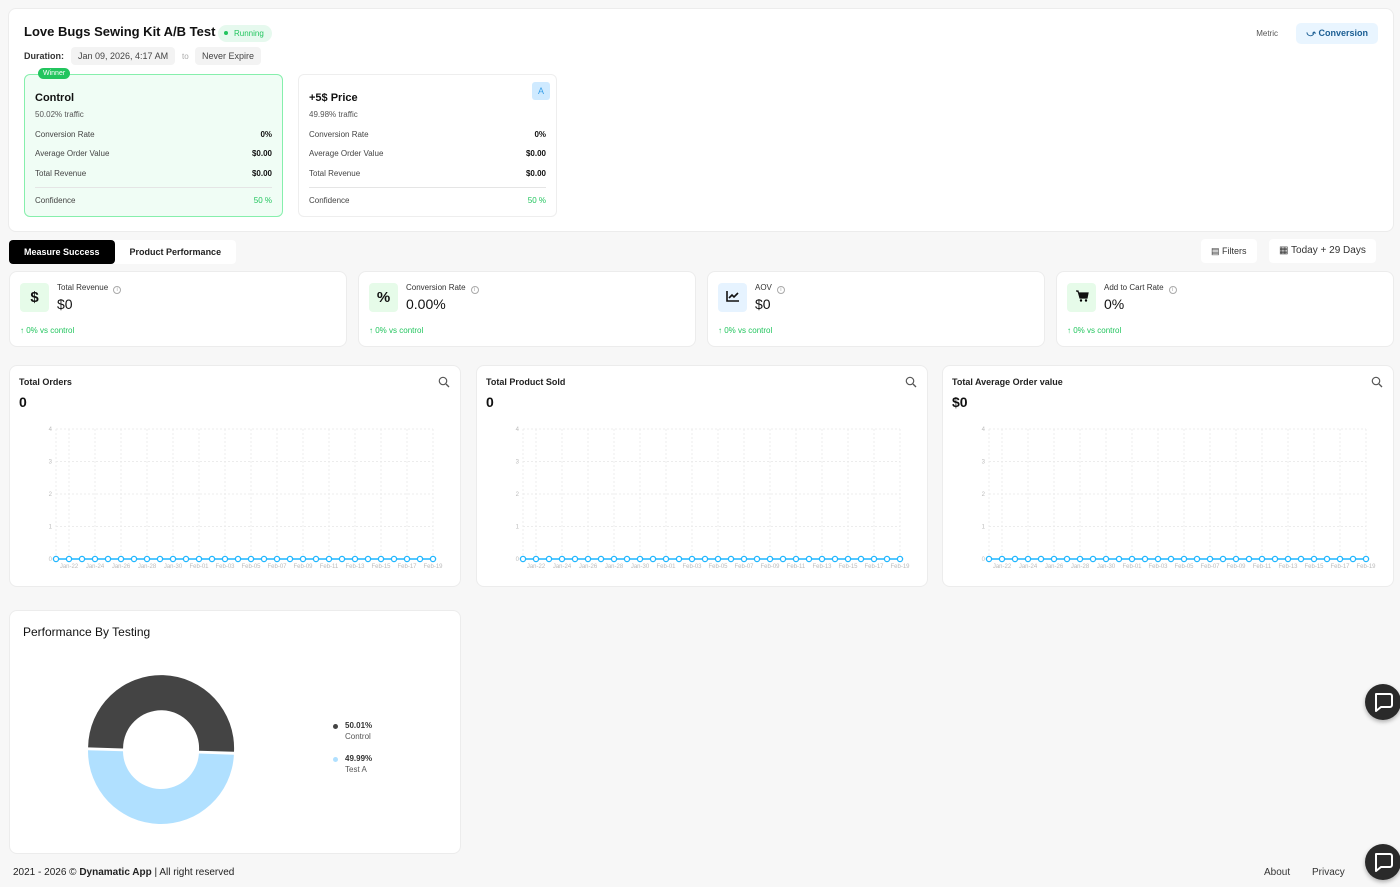 This screenshot has width=1400, height=887. What do you see at coordinates (178, 309) in the screenshot?
I see `metric-card: $ Total Revenue i $0 ↑ 0% vs control` at bounding box center [178, 309].